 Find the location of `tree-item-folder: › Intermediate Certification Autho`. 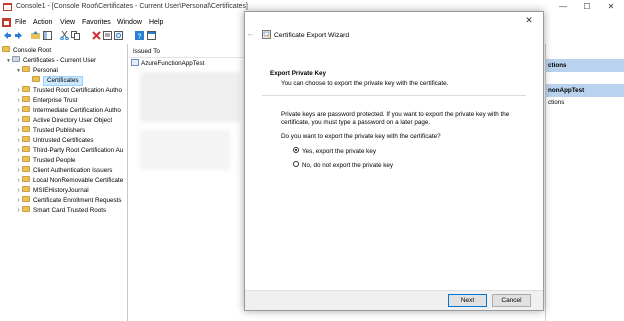

tree-item-folder: › Intermediate Certification Autho is located at coordinates (64, 111).